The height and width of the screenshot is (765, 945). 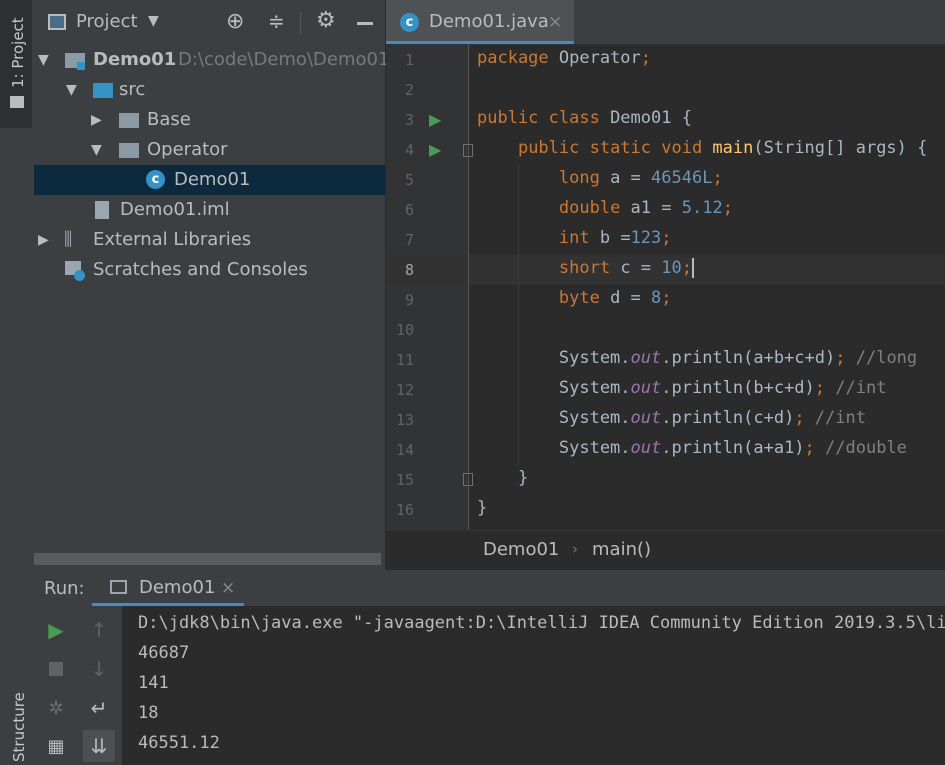 What do you see at coordinates (129, 150) in the screenshot?
I see `package-icon` at bounding box center [129, 150].